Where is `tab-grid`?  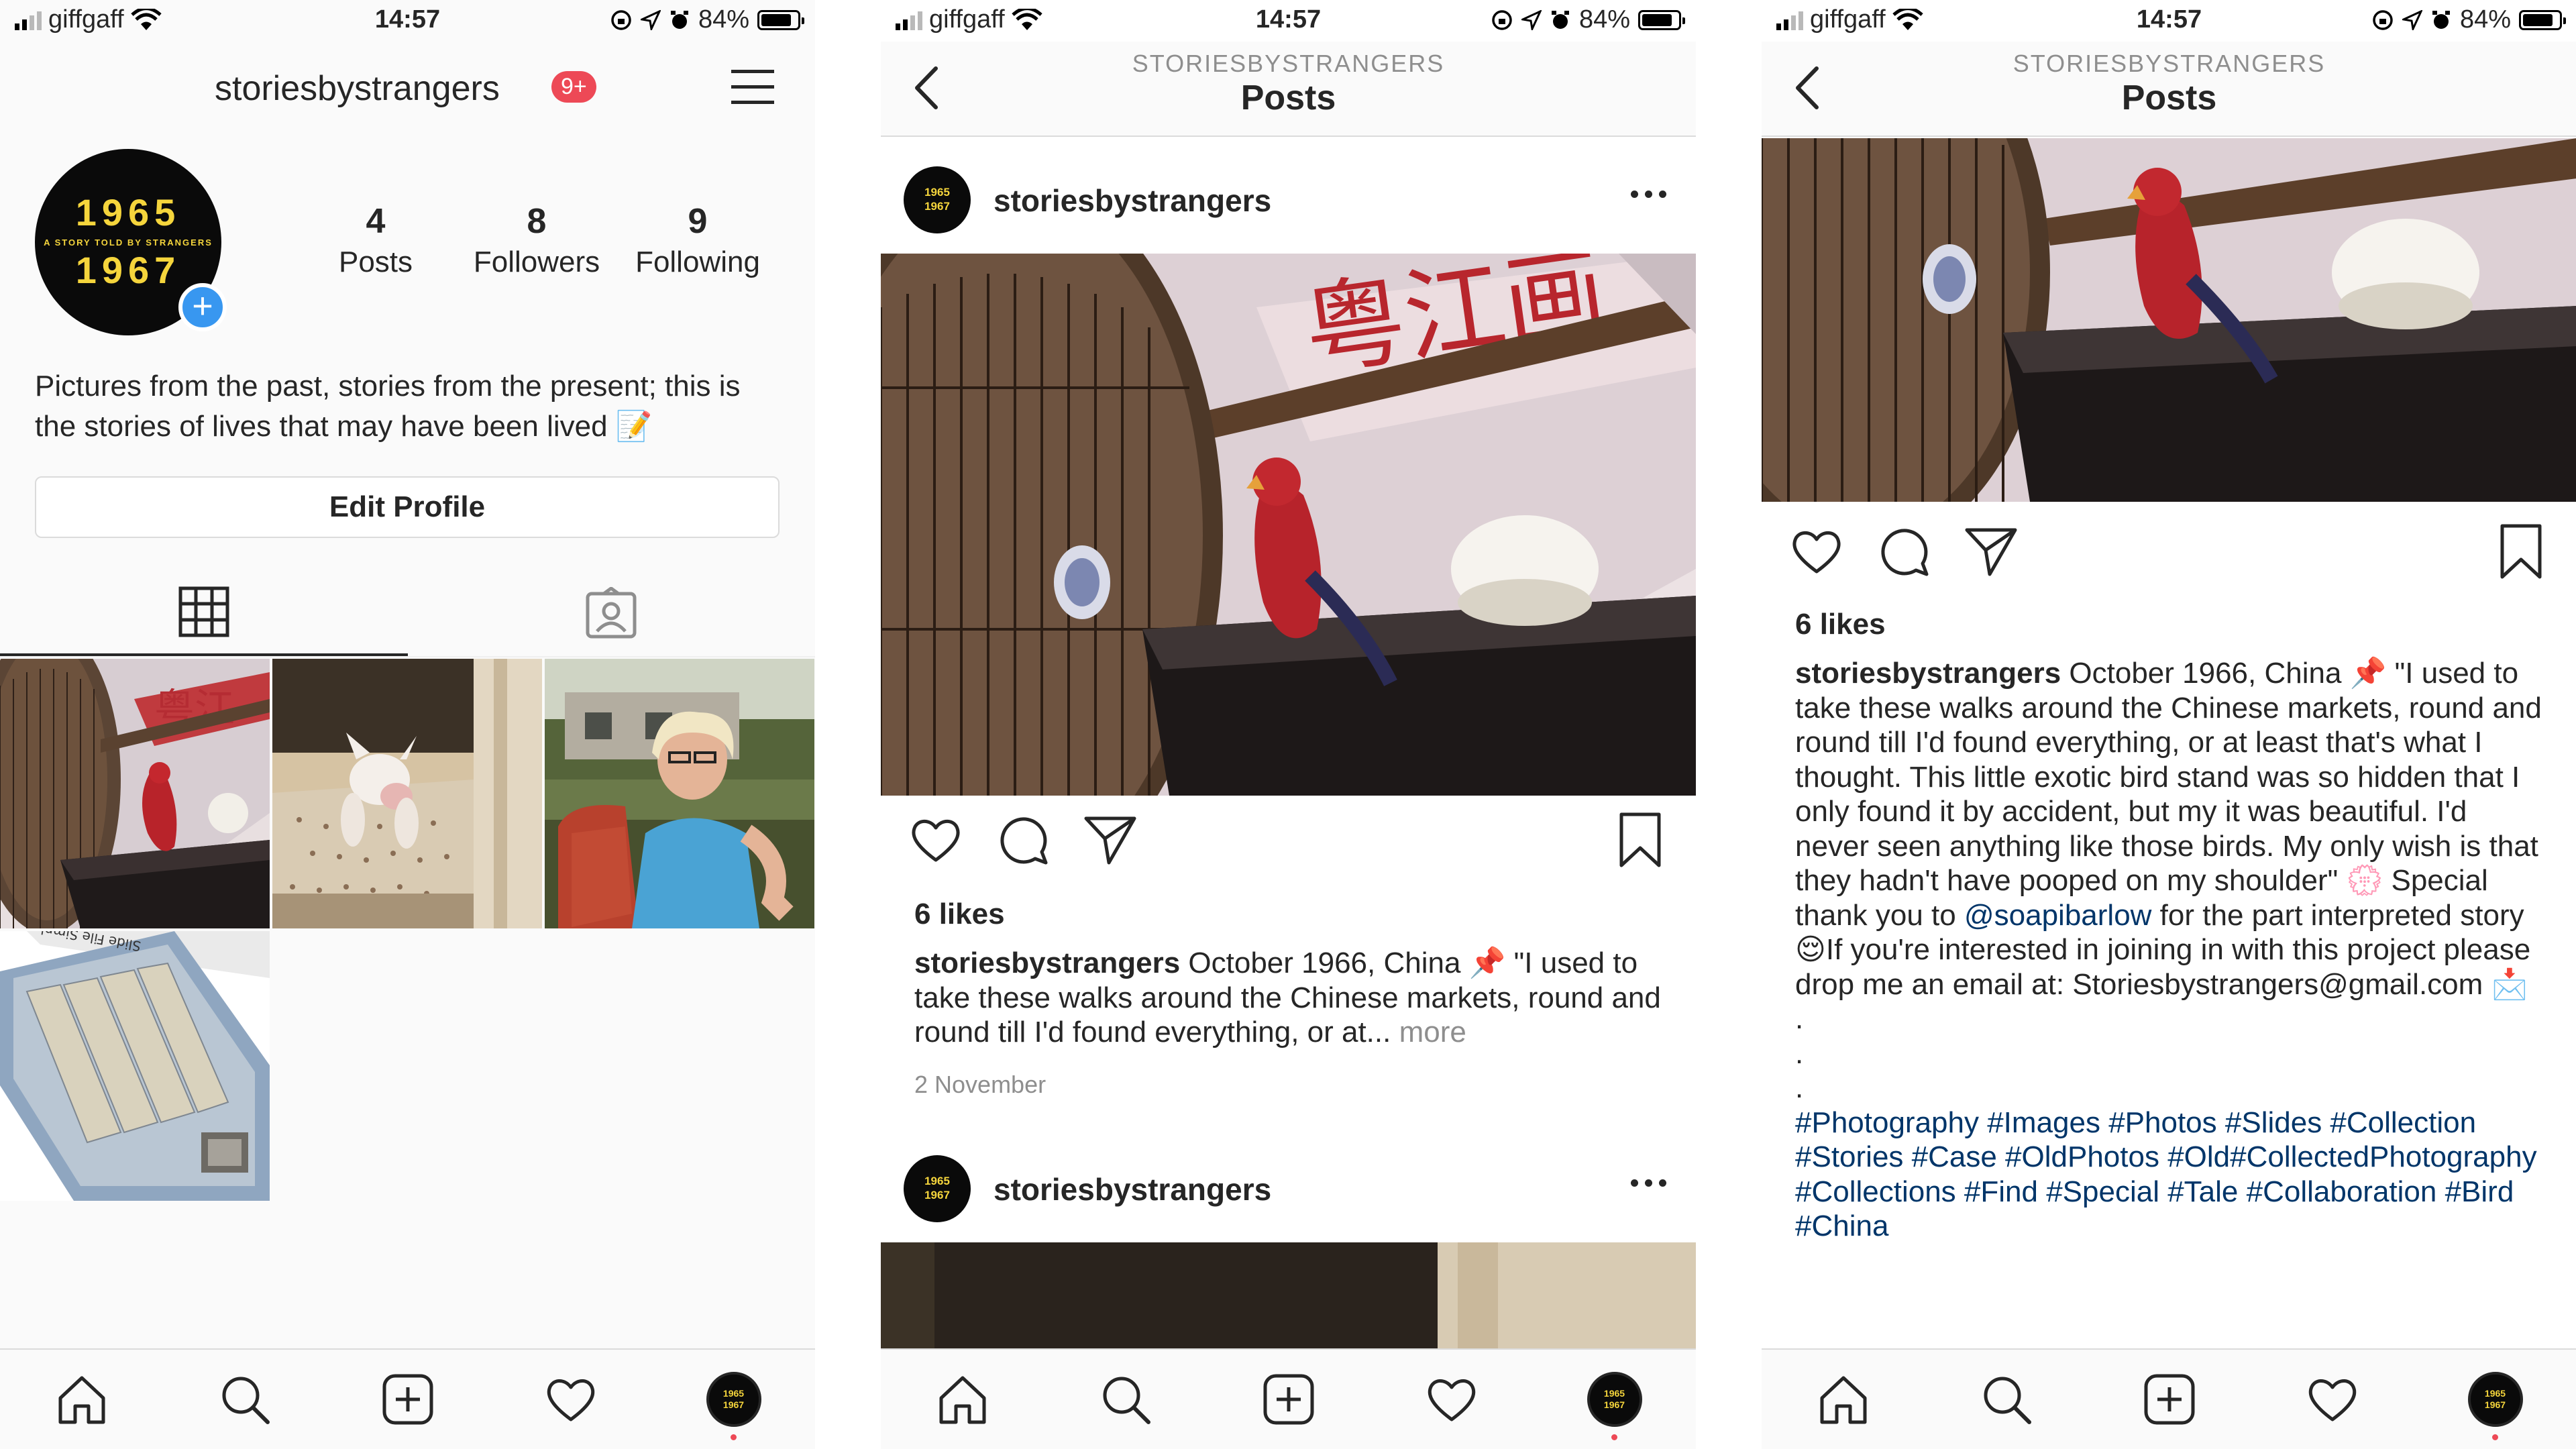
tab-grid is located at coordinates (204, 613).